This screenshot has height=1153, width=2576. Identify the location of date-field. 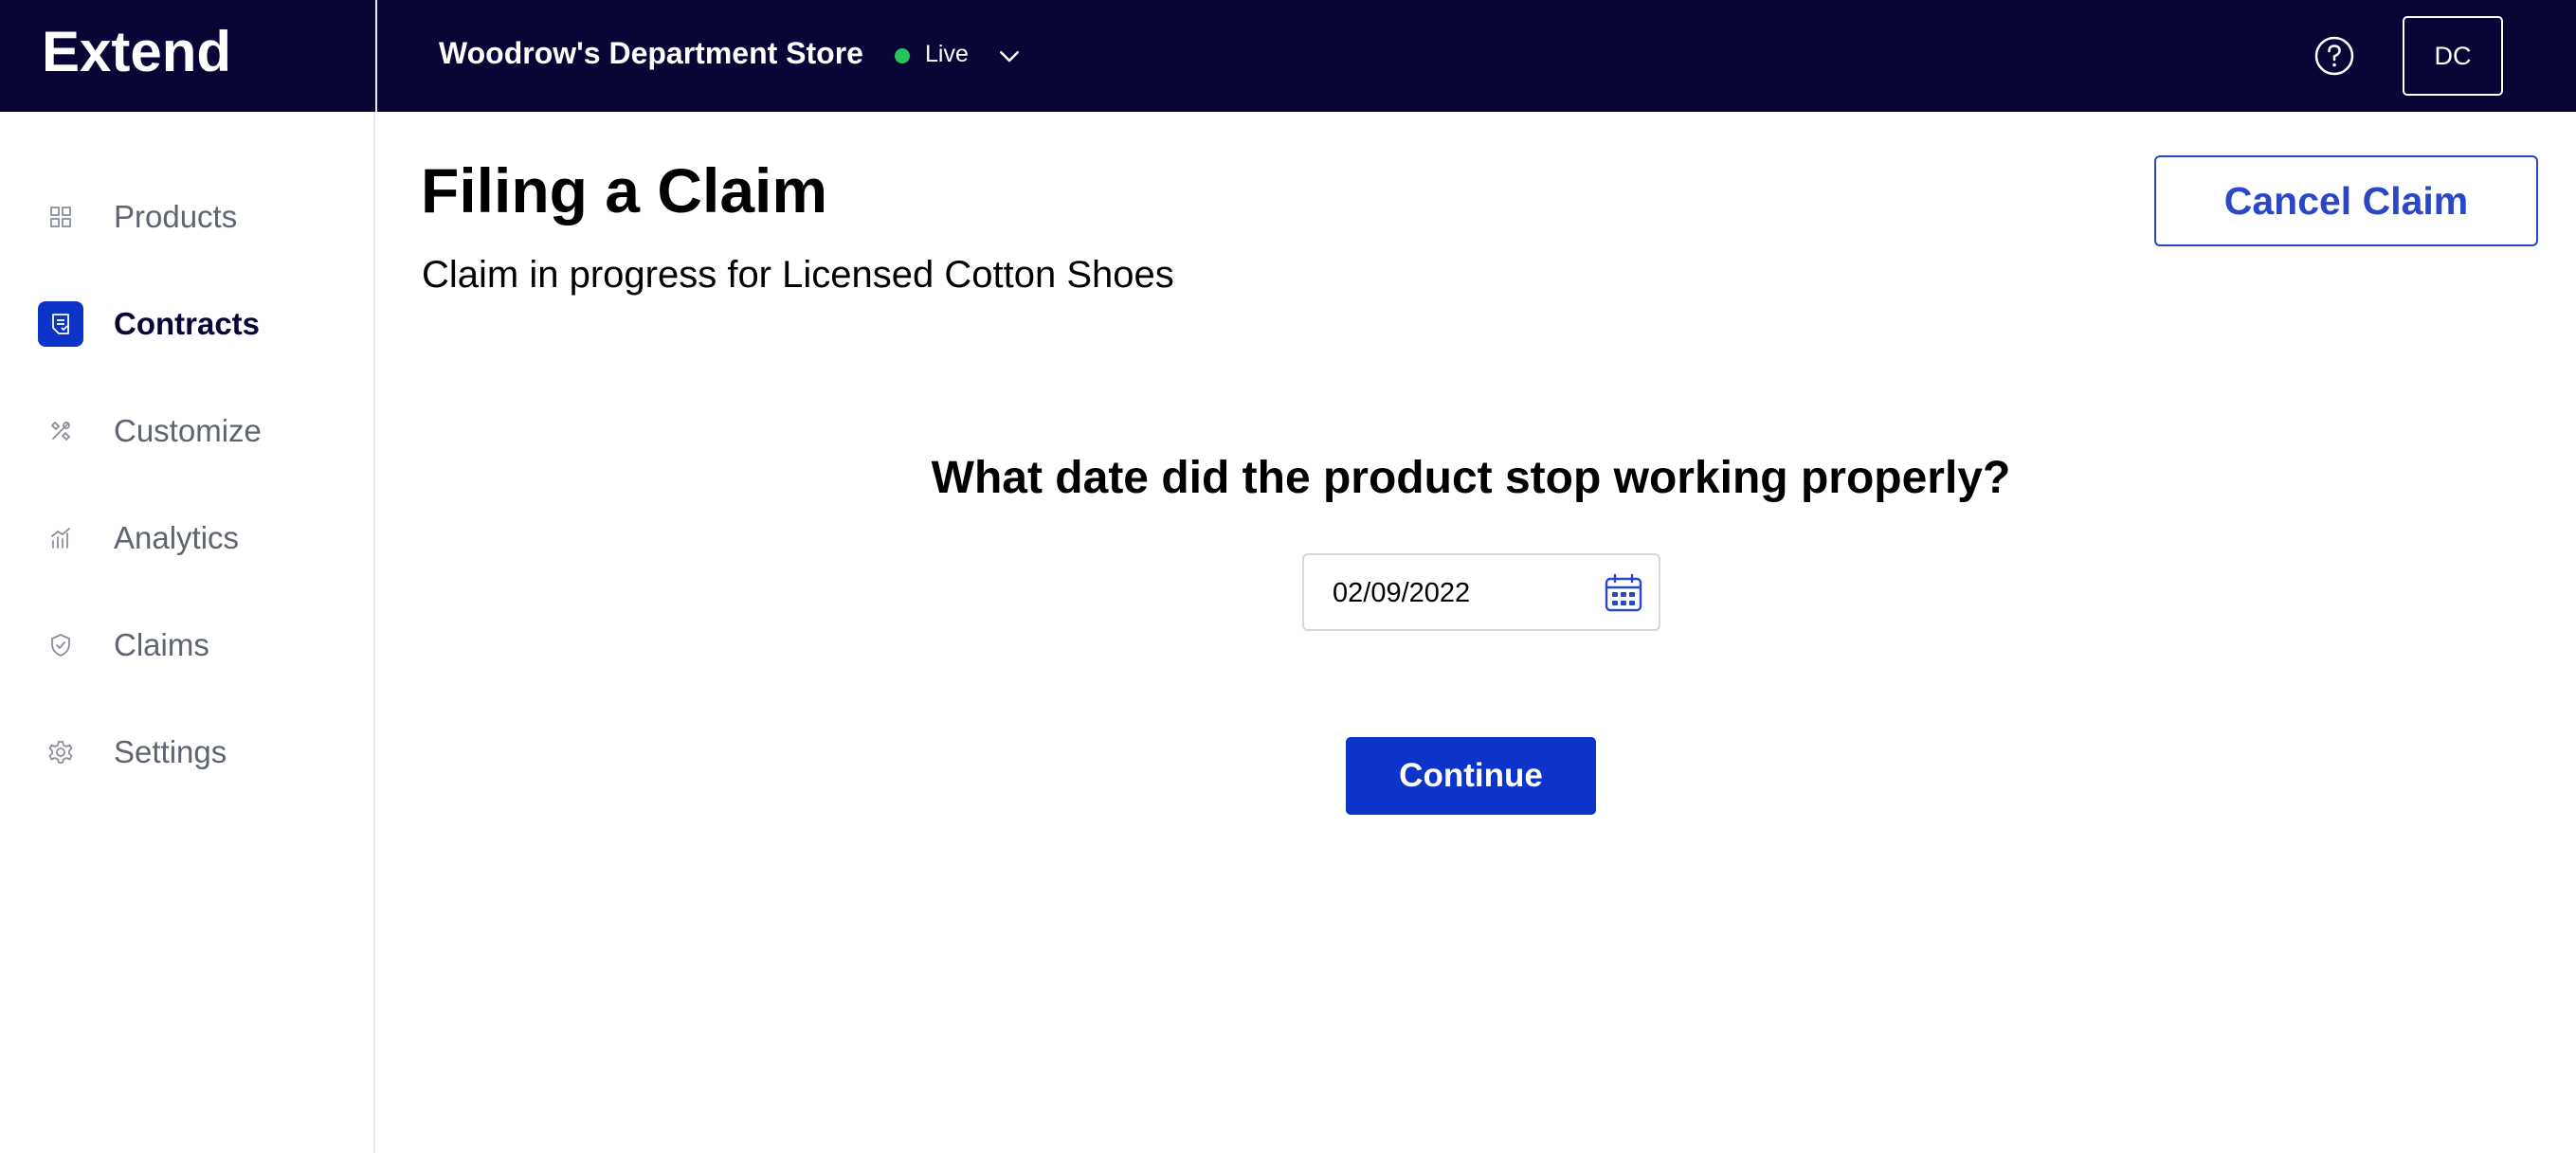
(1481, 592).